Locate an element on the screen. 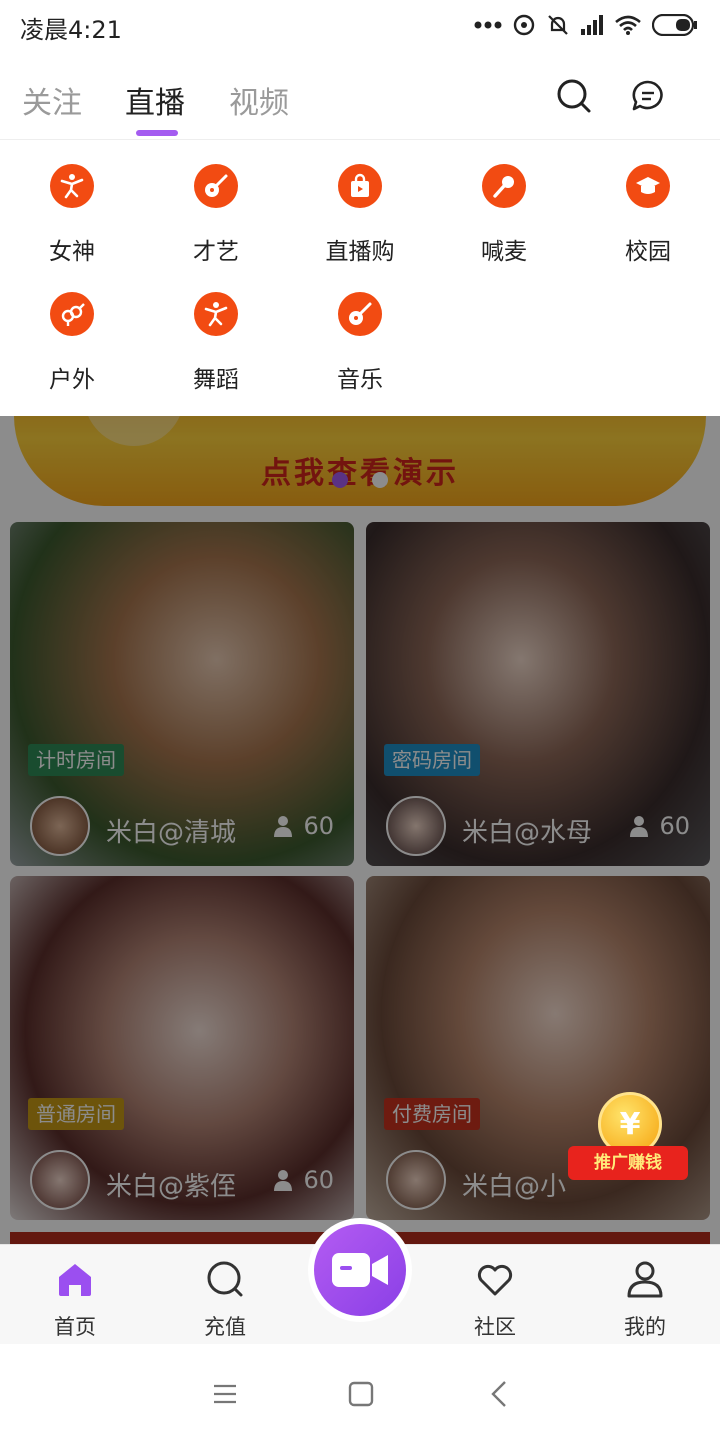  nav-label: 我的 is located at coordinates (645, 1327).